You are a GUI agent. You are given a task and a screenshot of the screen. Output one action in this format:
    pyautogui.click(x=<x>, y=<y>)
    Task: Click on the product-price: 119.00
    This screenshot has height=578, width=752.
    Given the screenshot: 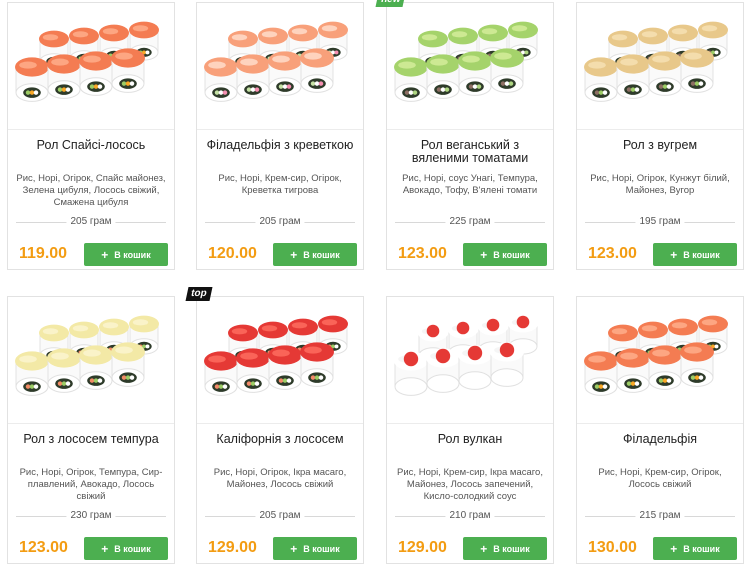 What is the action you would take?
    pyautogui.click(x=43, y=253)
    